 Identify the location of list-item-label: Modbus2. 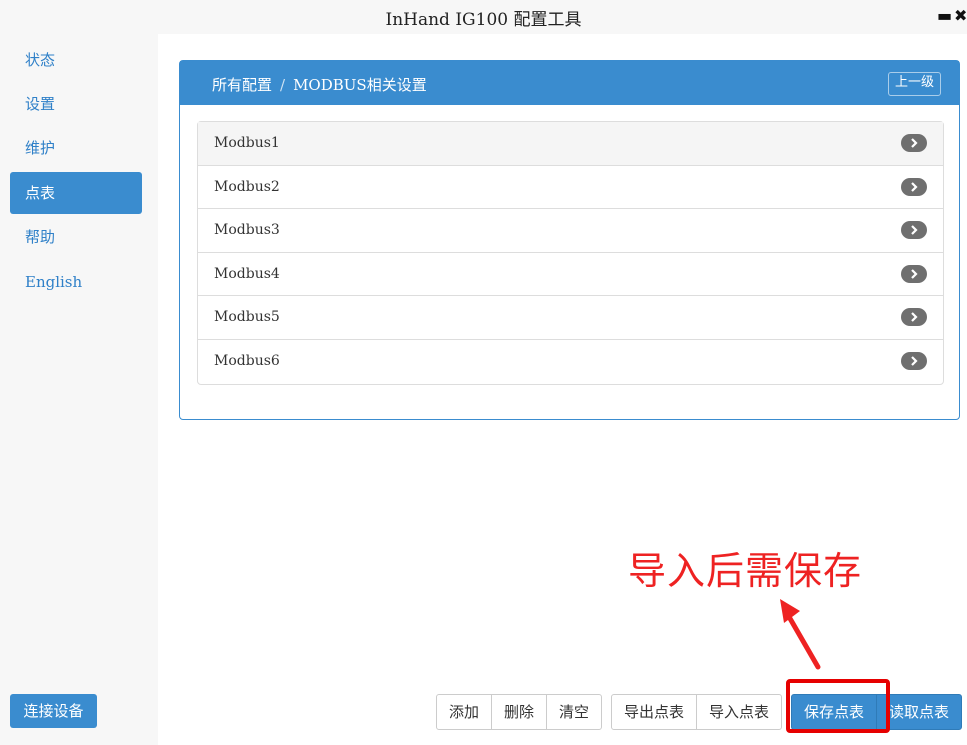
(247, 186).